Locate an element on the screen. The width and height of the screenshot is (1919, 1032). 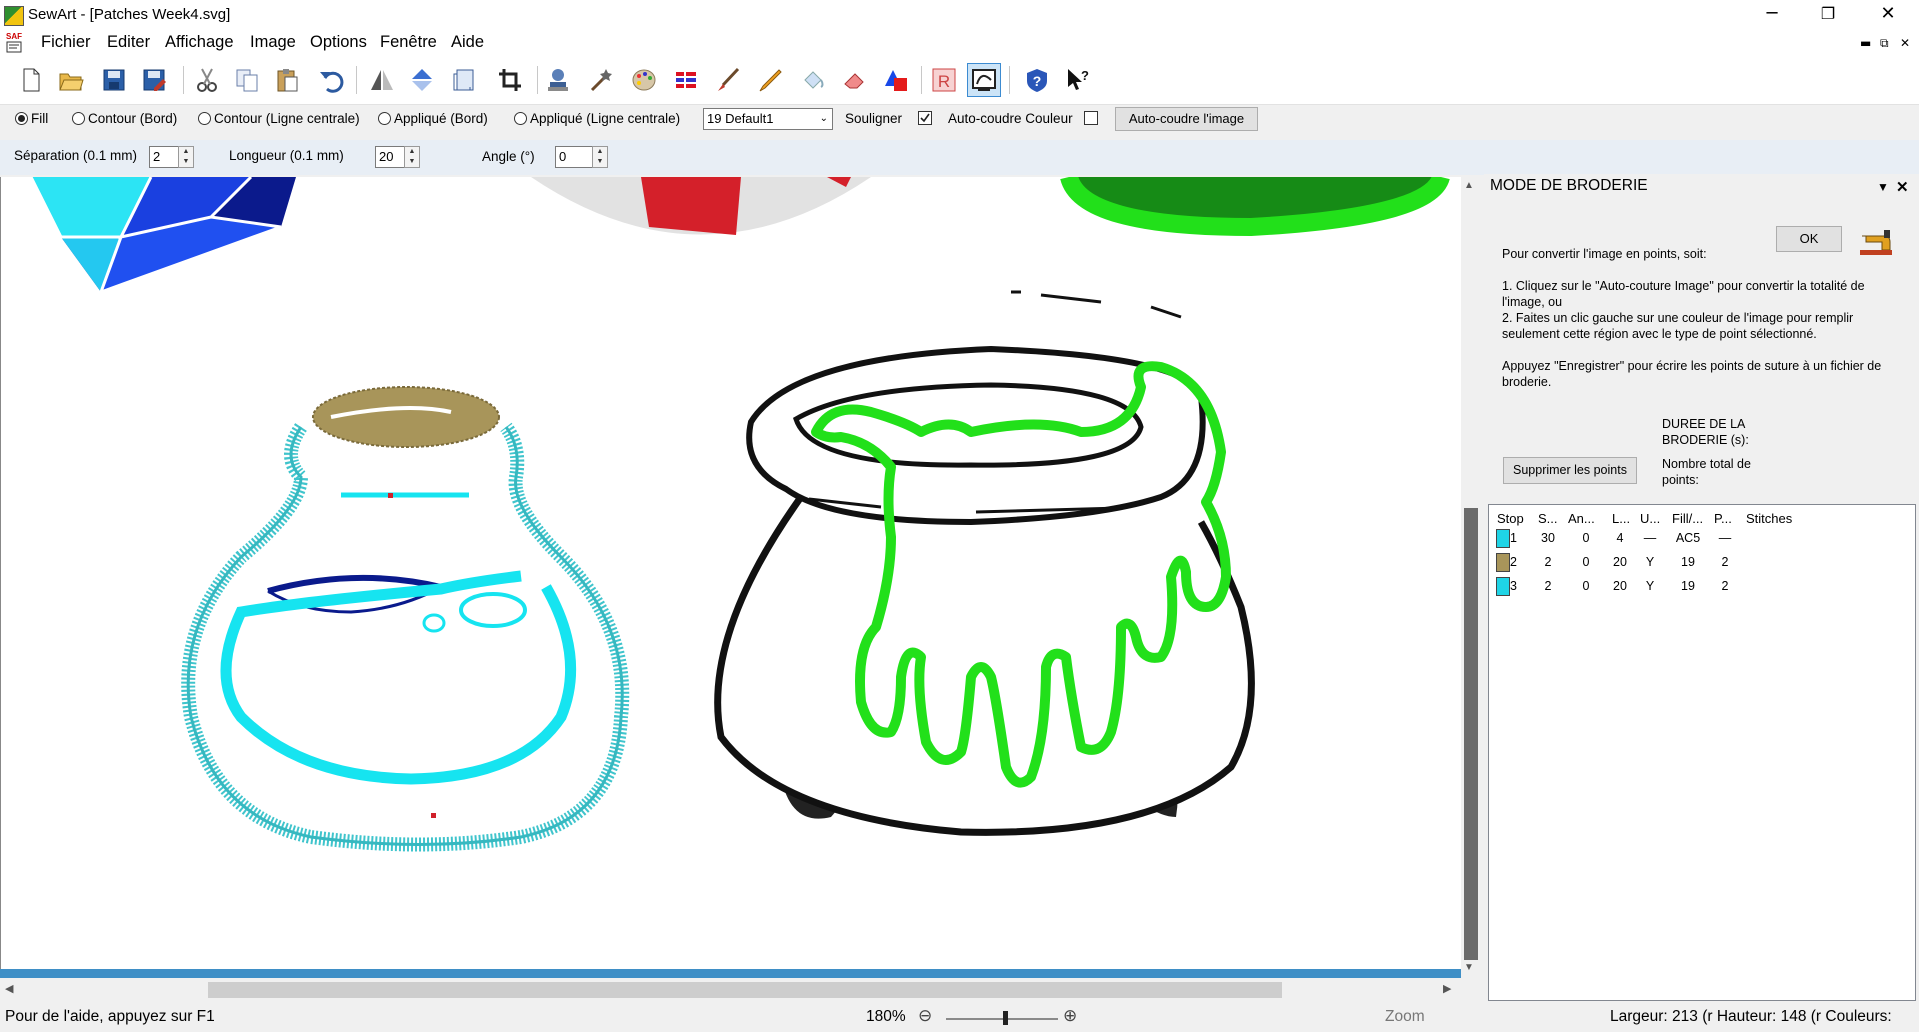
menu-affichage: Affichage is located at coordinates (199, 42).